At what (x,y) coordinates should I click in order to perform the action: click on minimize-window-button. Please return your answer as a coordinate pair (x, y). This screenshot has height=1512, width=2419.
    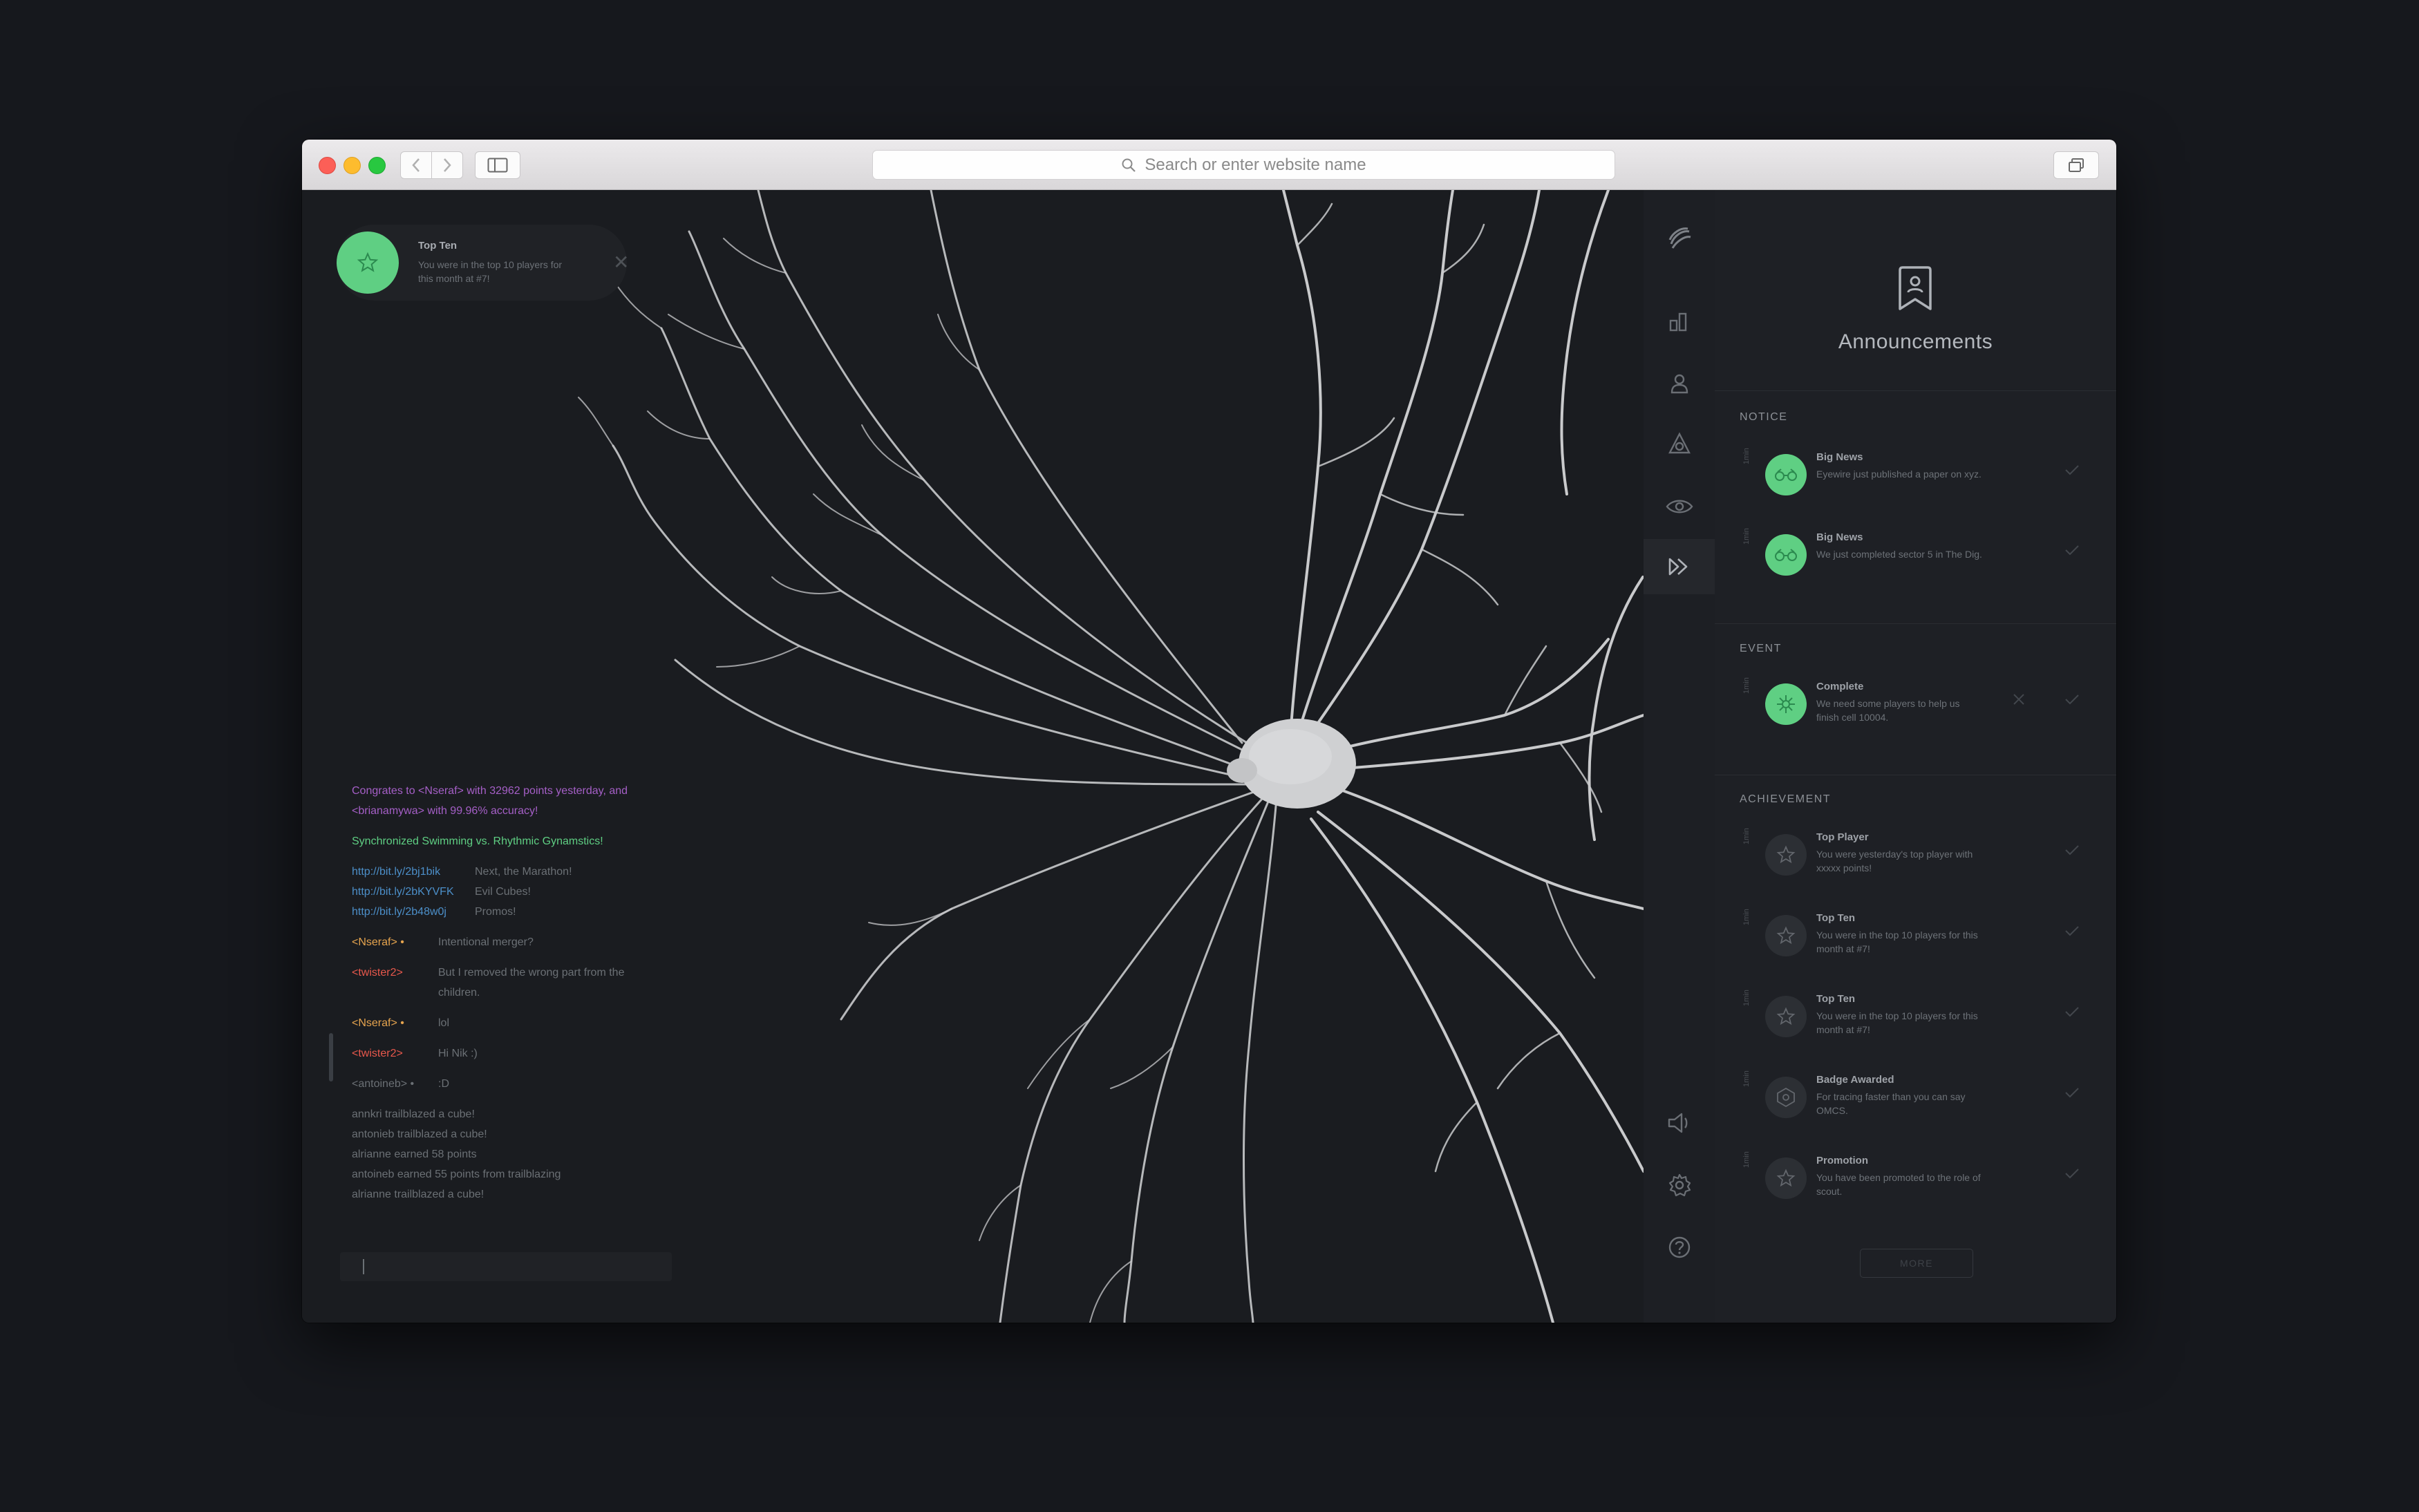
    Looking at the image, I should click on (352, 165).